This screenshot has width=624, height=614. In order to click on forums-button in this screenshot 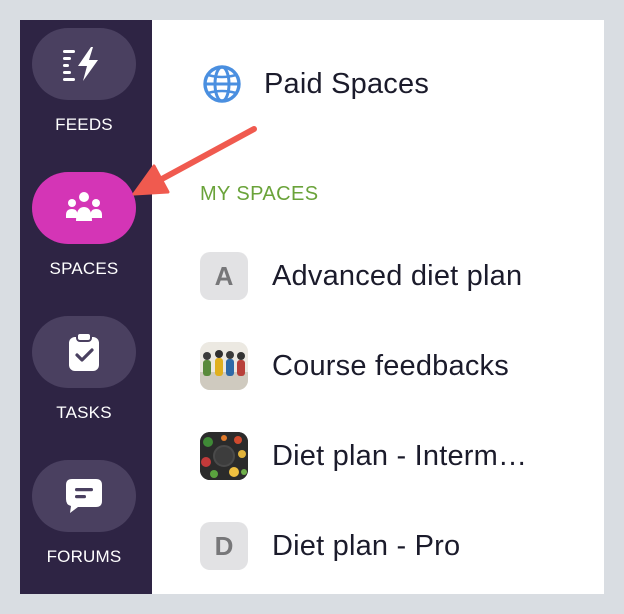, I will do `click(84, 496)`.